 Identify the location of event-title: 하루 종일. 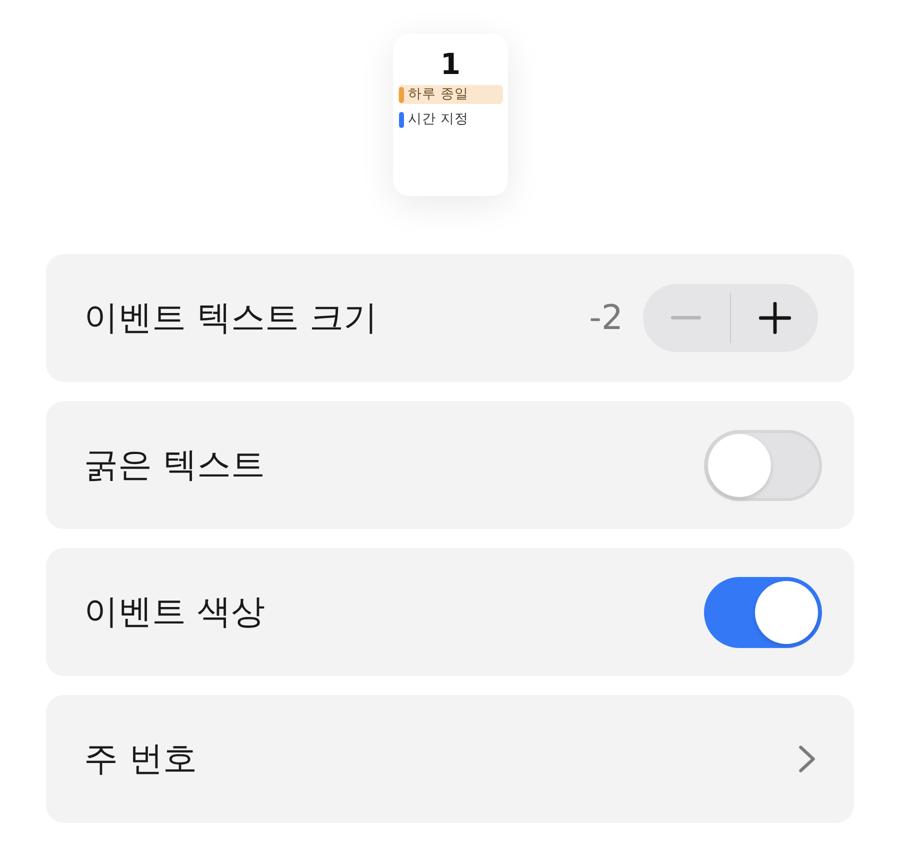
(438, 94).